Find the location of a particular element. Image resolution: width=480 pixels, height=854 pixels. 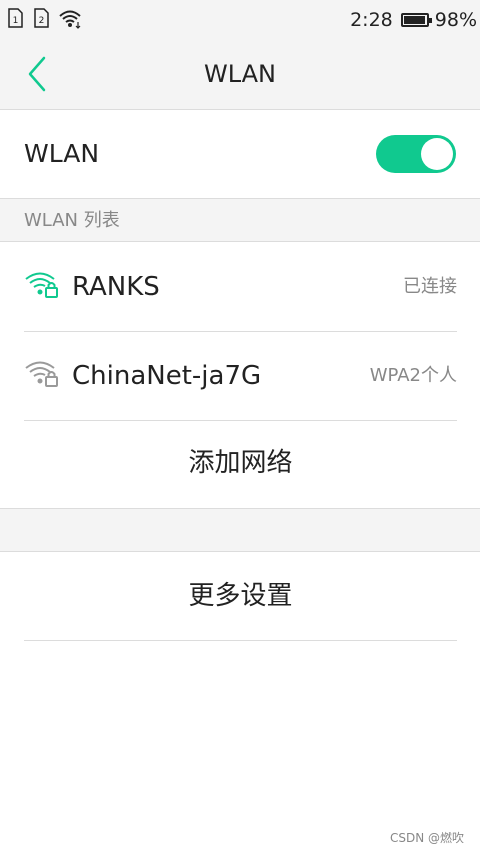

sim2-icon: 2 is located at coordinates (41, 18).